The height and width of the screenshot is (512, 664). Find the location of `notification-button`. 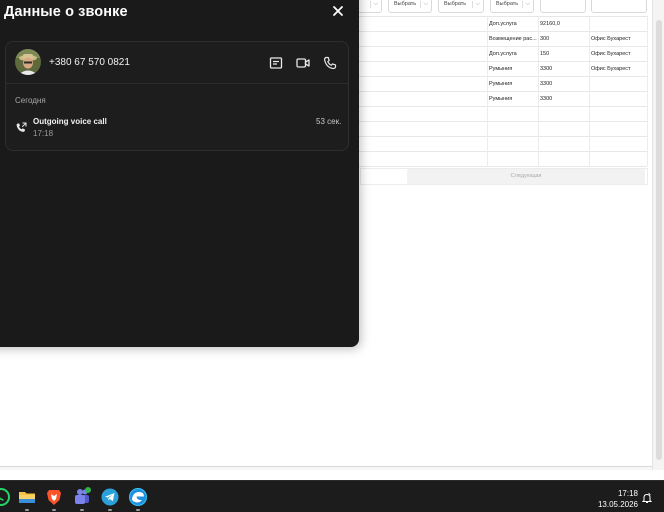

notification-button is located at coordinates (647, 497).